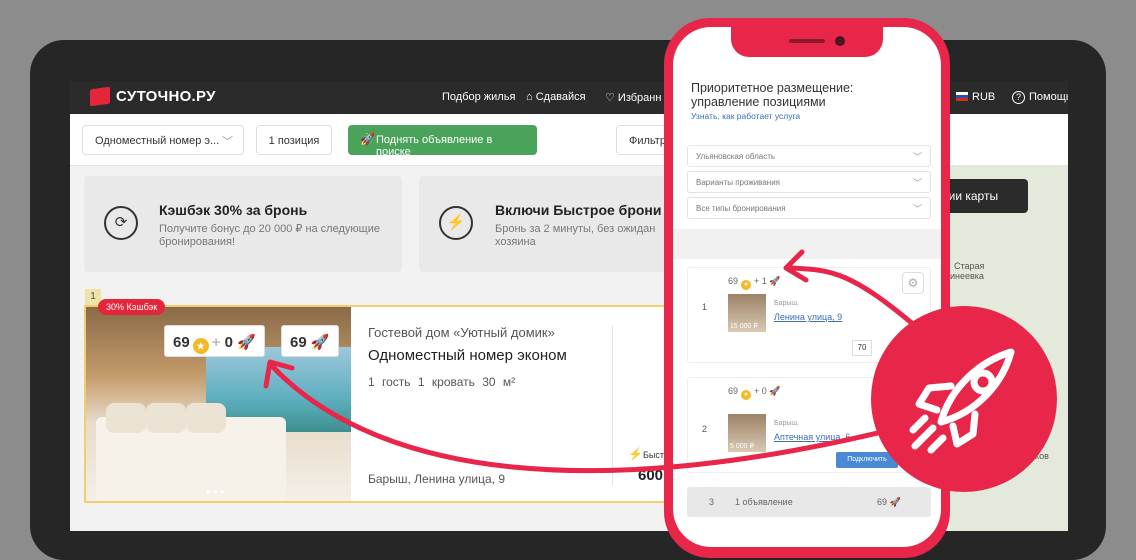 This screenshot has width=1136, height=560. I want to click on logo-icon, so click(100, 96).